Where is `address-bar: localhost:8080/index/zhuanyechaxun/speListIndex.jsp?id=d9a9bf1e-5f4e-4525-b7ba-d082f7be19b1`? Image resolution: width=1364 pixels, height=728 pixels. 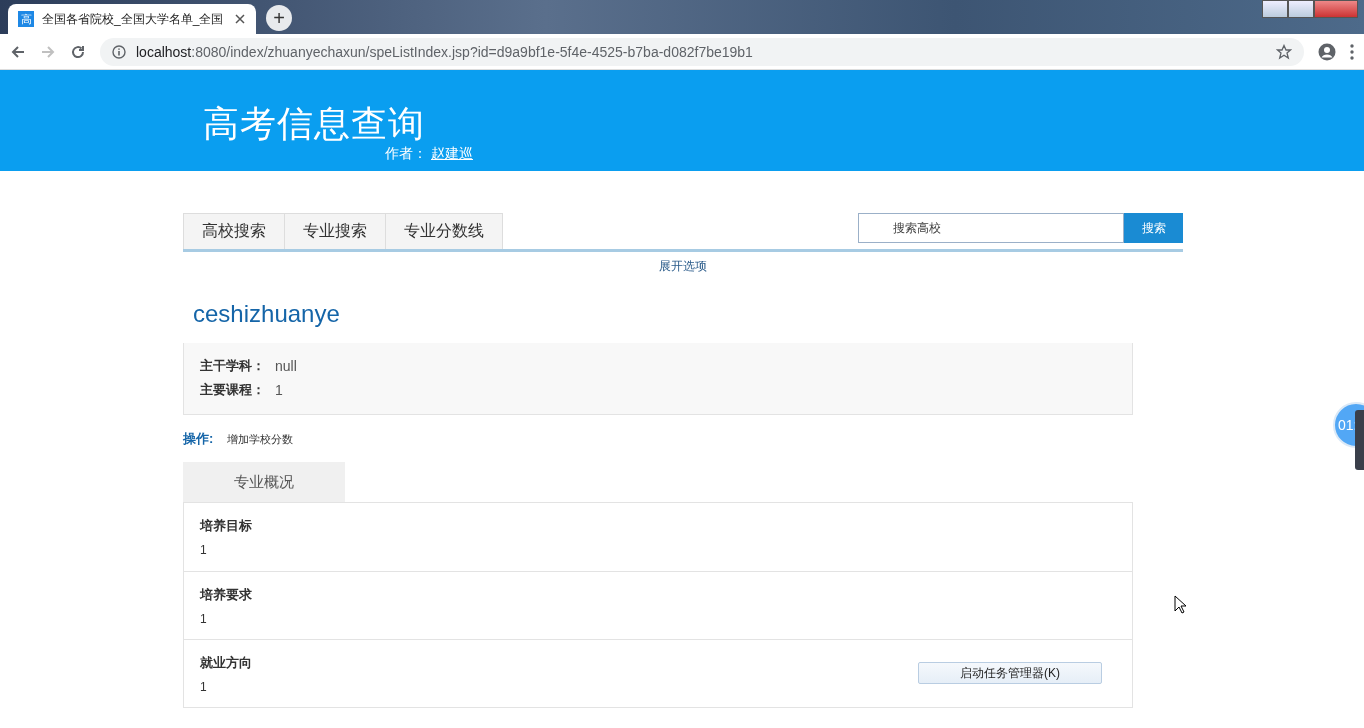 address-bar: localhost:8080/index/zhuanyechaxun/speListIndex.jsp?id=d9a9bf1e-5f4e-4525-b7ba-d082f7be19b1 is located at coordinates (702, 51).